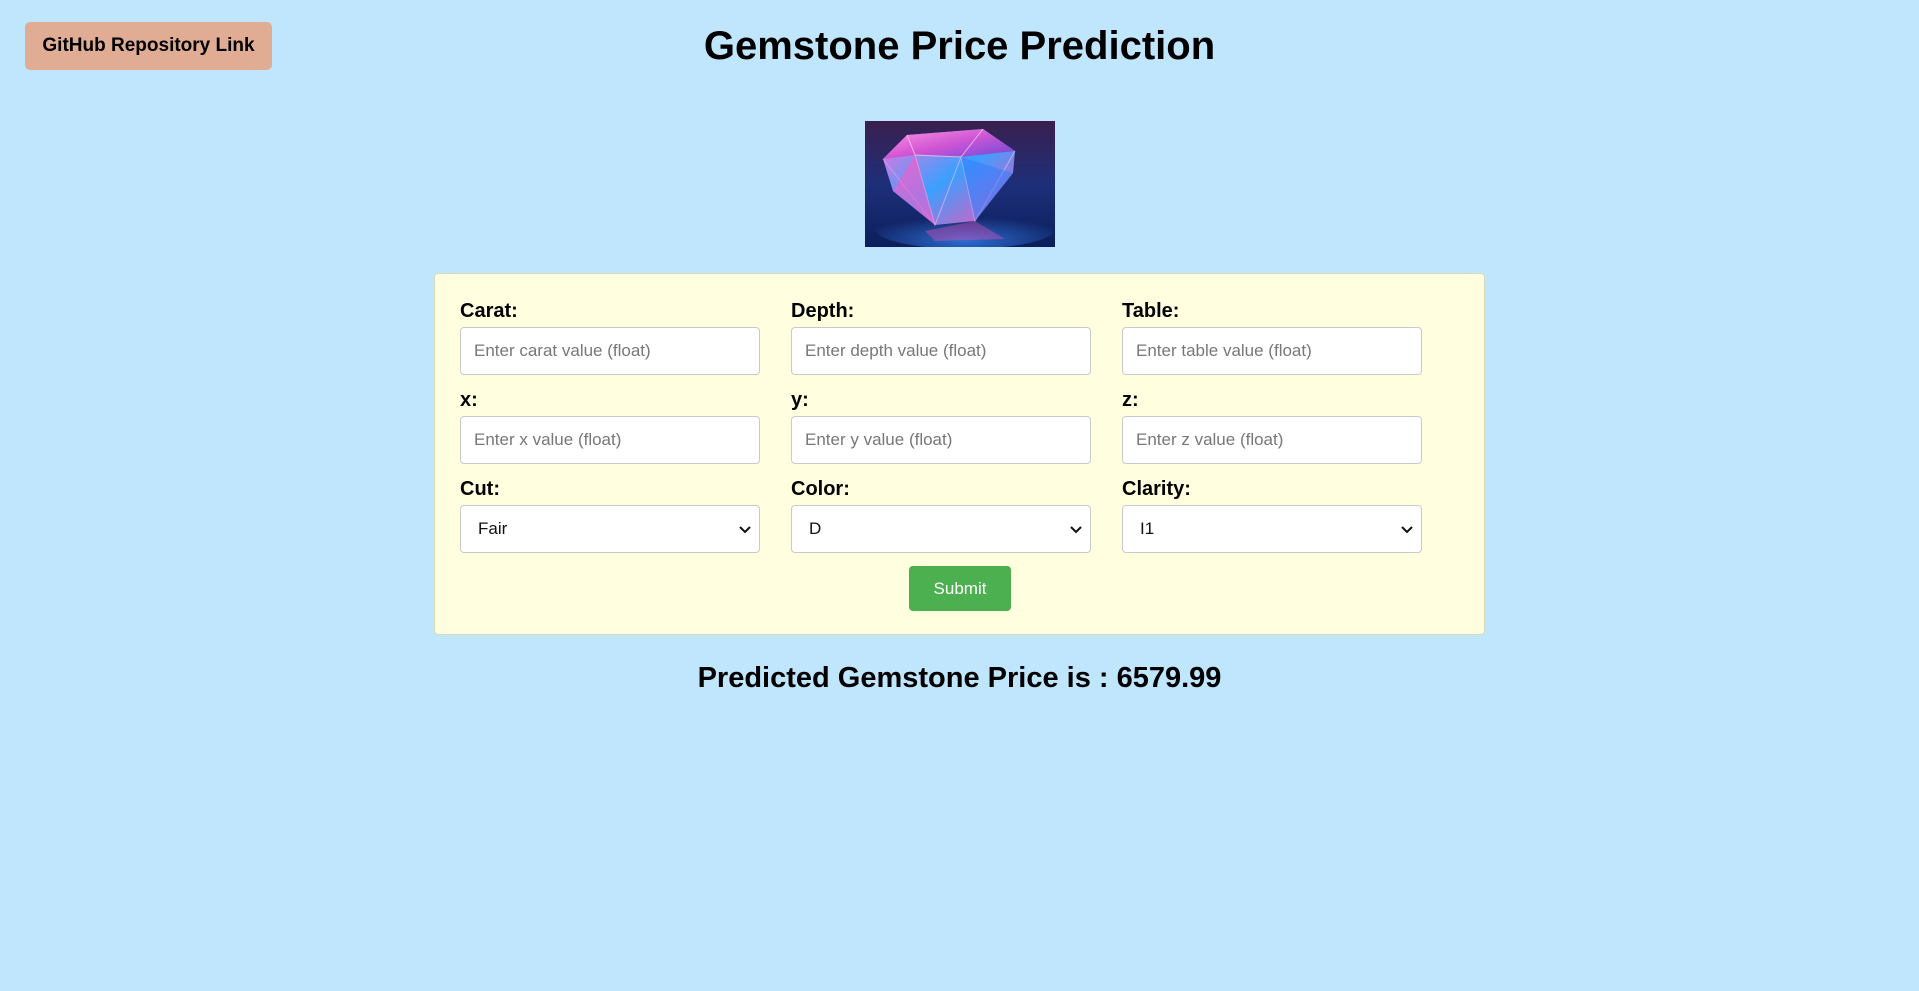 This screenshot has height=991, width=1919. I want to click on y-label: y:, so click(800, 400).